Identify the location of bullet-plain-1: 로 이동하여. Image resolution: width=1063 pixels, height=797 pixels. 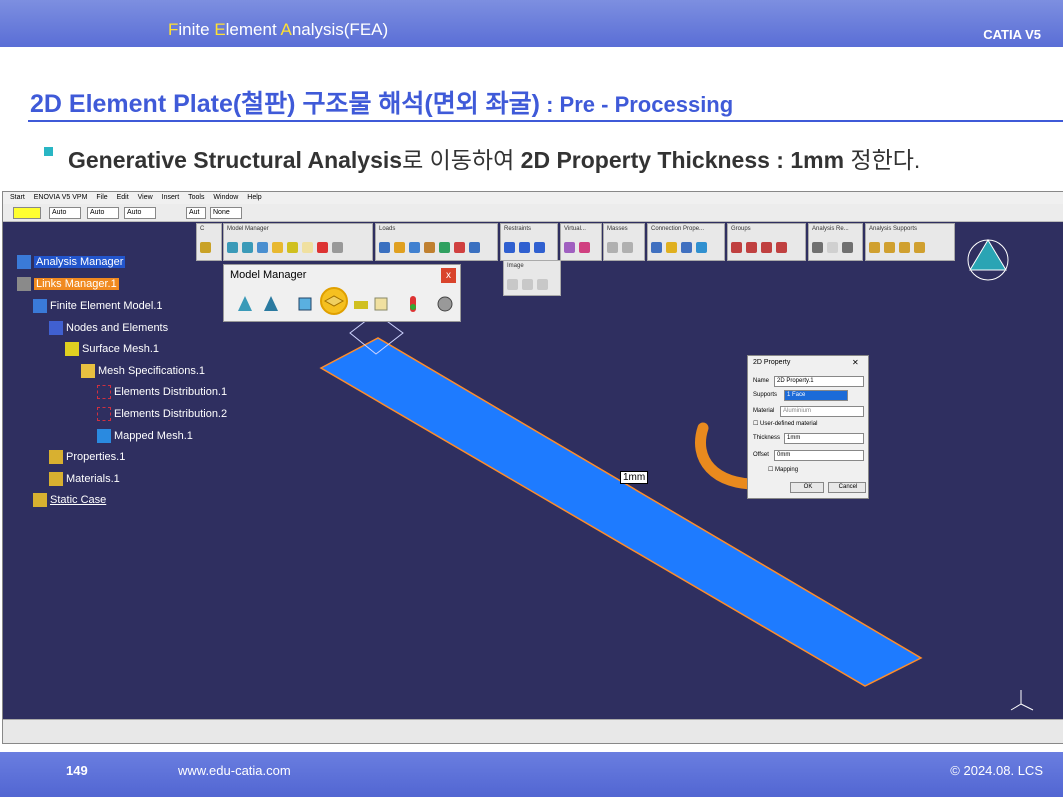
(461, 160).